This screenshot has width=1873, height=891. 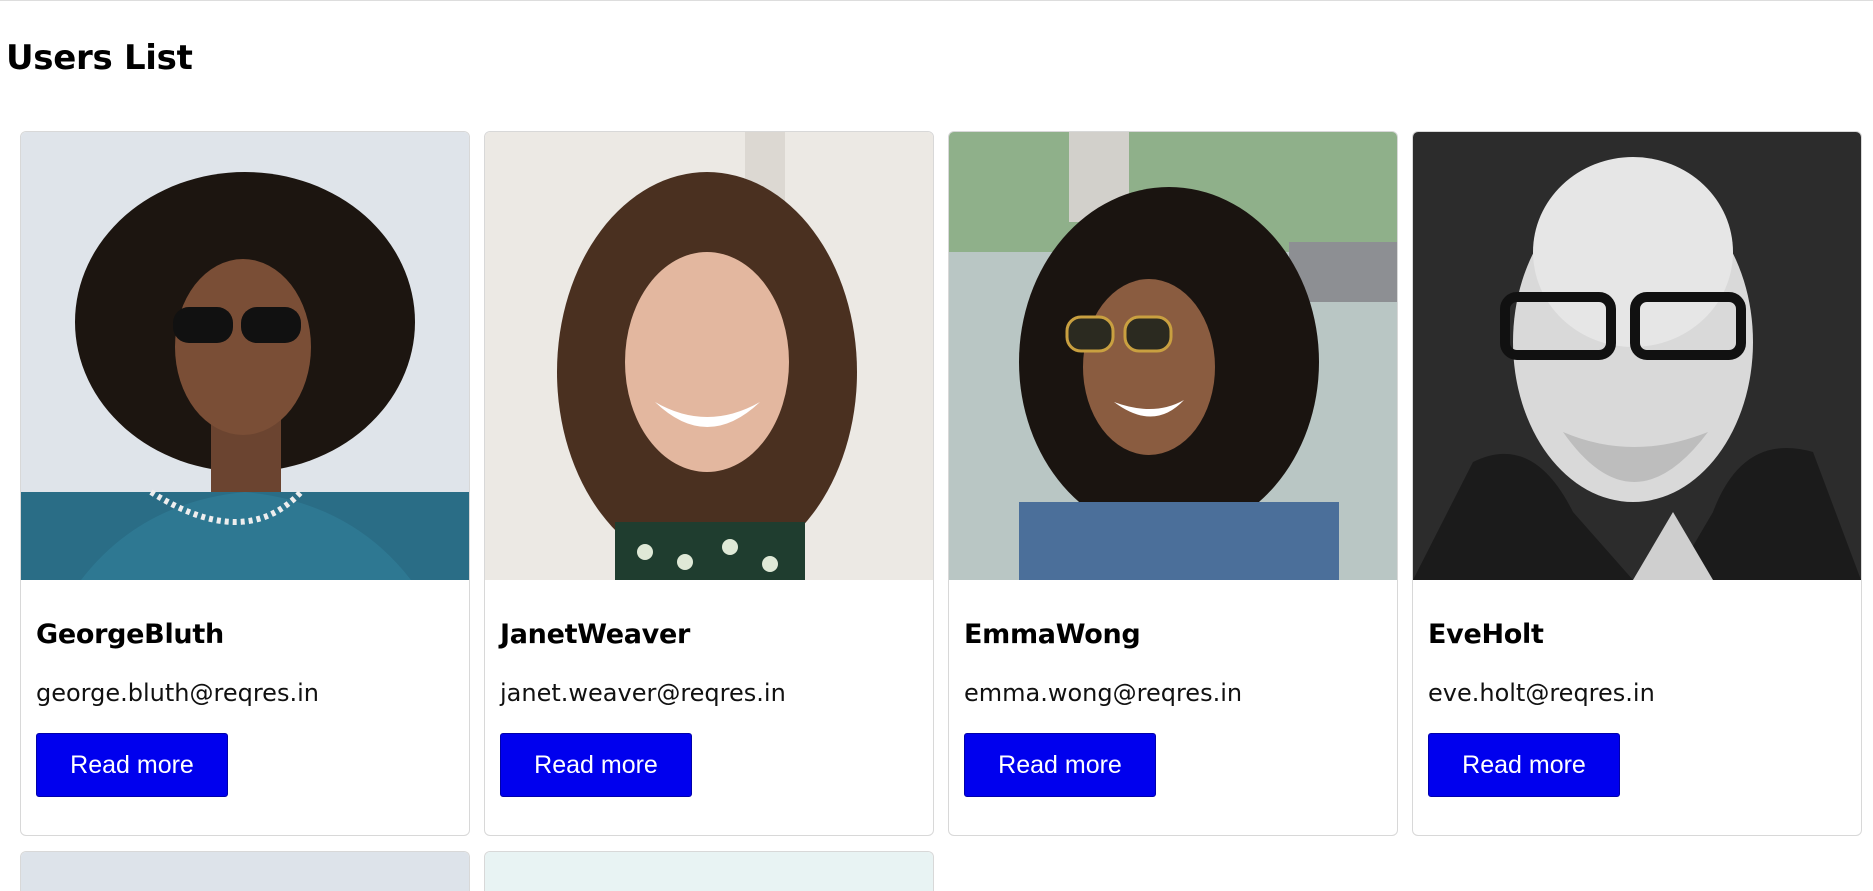 I want to click on avatar-photo-eve, so click(x=1637, y=356).